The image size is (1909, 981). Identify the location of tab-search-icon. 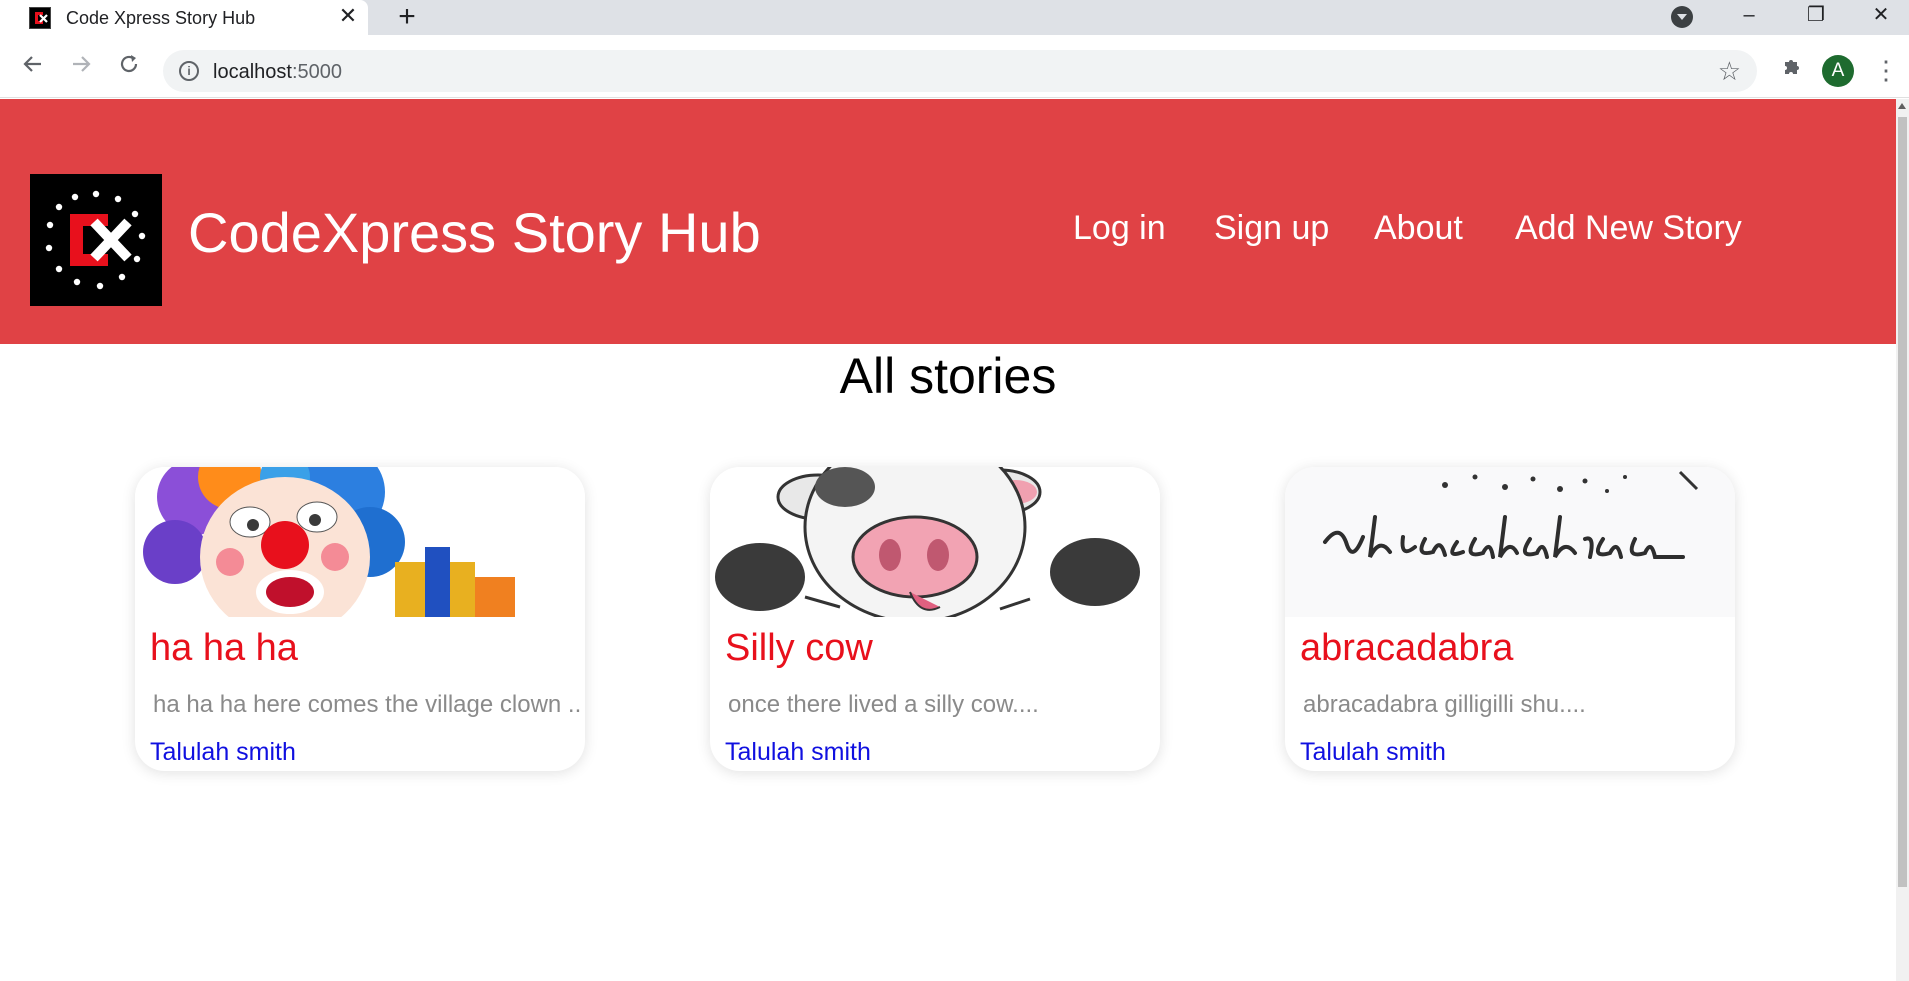
(1682, 17).